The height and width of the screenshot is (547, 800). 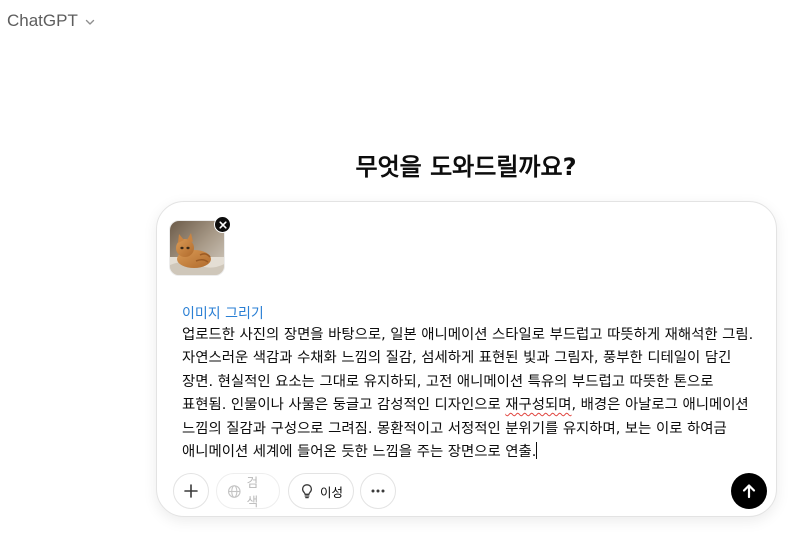 I want to click on model-switcher: ChatGPT, so click(x=51, y=21).